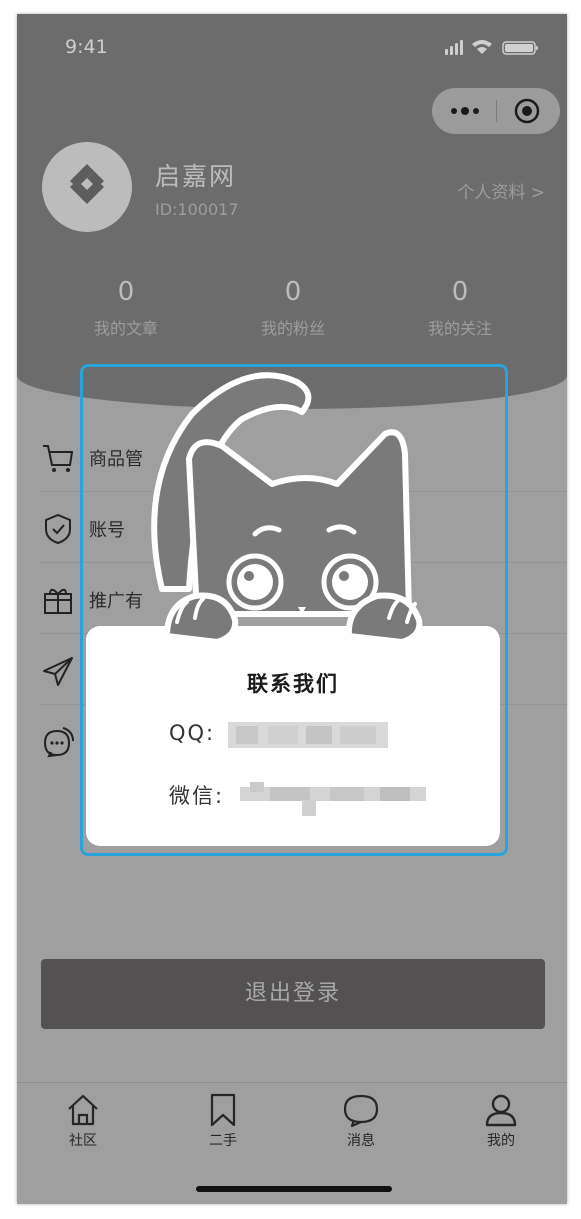 The image size is (581, 1219). I want to click on logout-button: 退出登录, so click(293, 994).